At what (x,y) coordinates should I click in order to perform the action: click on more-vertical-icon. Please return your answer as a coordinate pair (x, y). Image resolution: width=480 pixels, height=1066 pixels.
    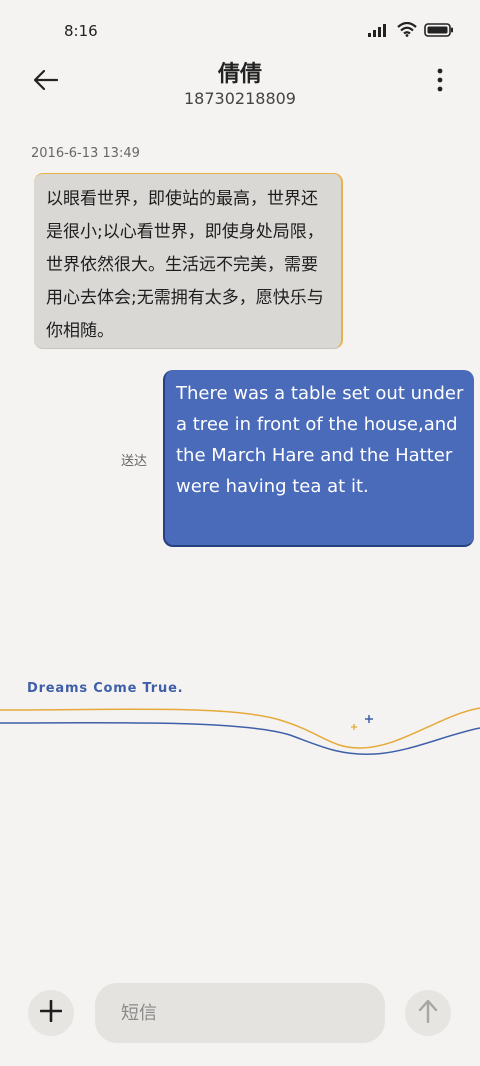
    Looking at the image, I should click on (440, 82).